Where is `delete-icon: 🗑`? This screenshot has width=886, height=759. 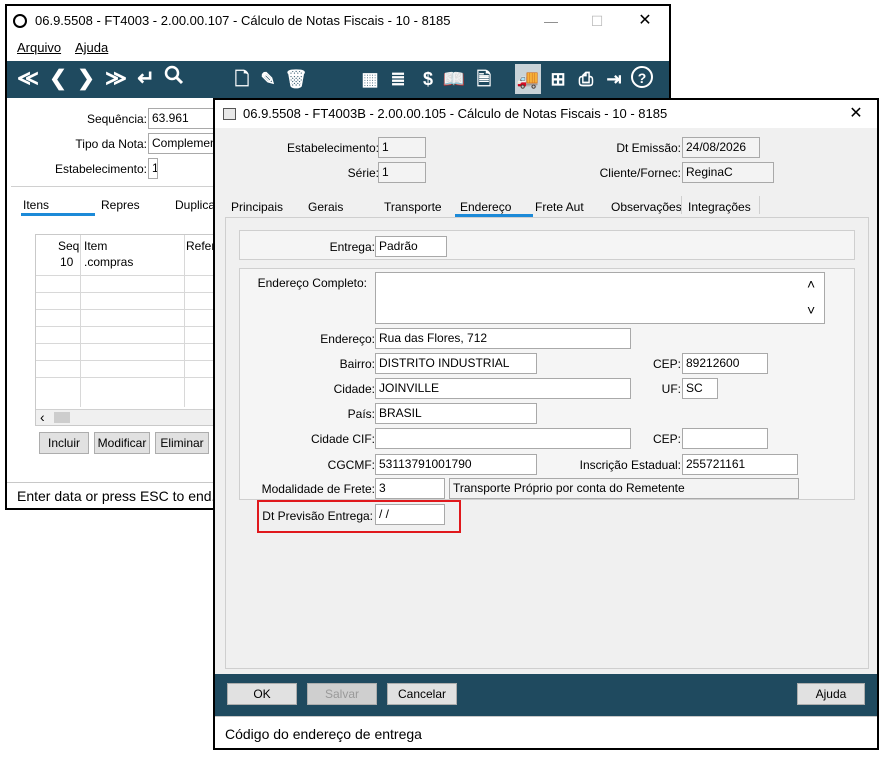
delete-icon: 🗑 is located at coordinates (296, 79).